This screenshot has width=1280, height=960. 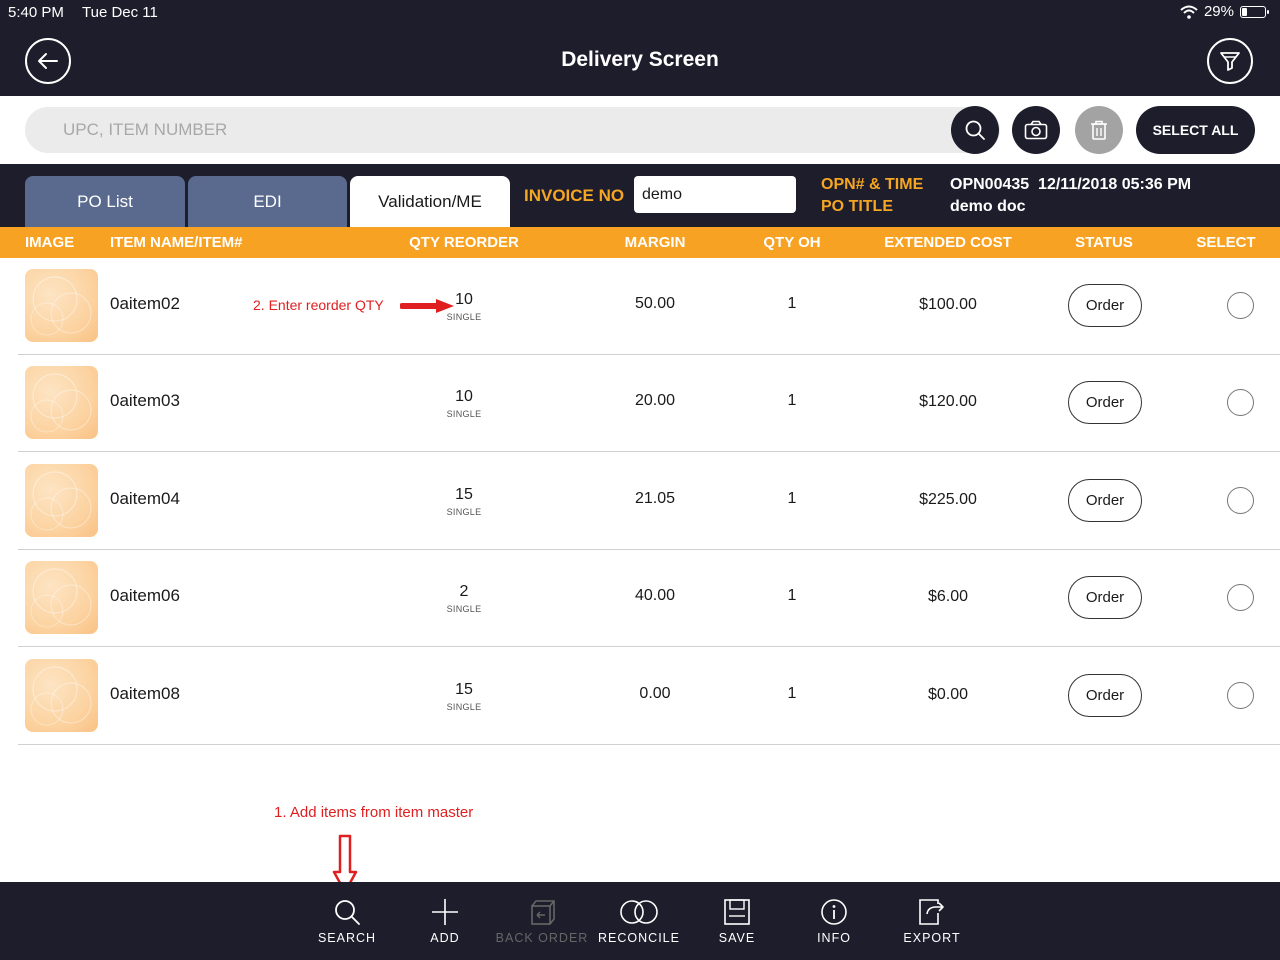 I want to click on search-input, so click(x=512, y=130).